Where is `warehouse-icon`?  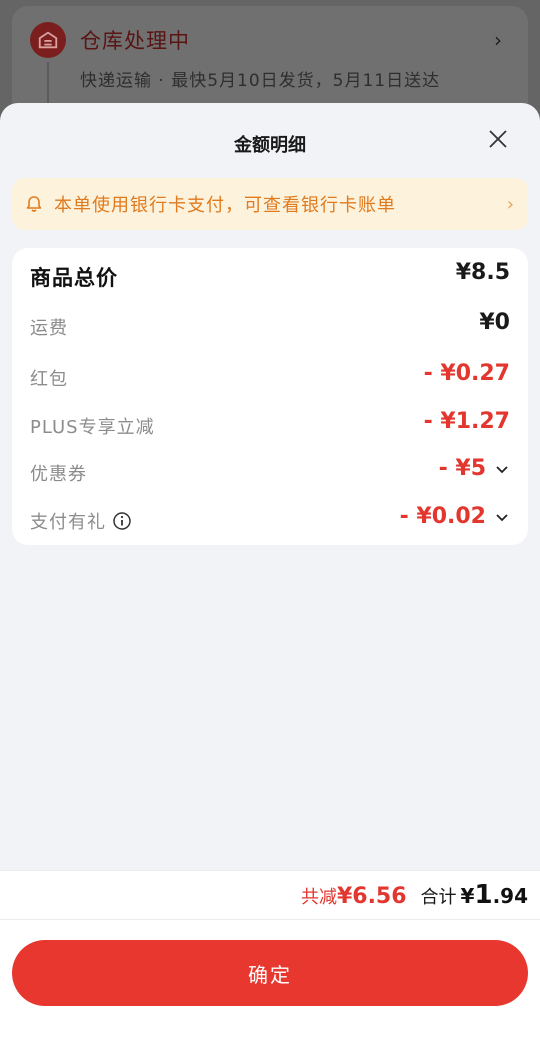 warehouse-icon is located at coordinates (48, 40).